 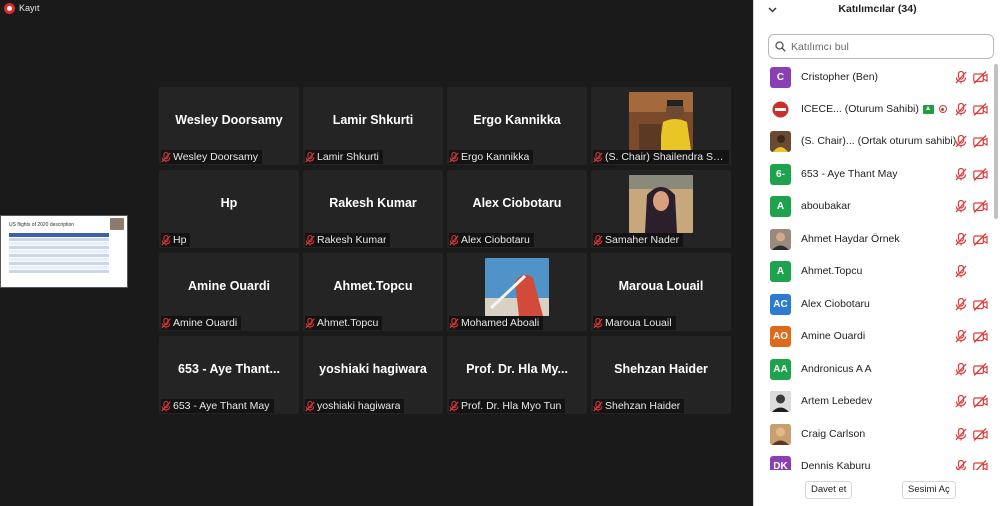 I want to click on tile-caption-label: Wesley Doorsamy, so click(x=215, y=157).